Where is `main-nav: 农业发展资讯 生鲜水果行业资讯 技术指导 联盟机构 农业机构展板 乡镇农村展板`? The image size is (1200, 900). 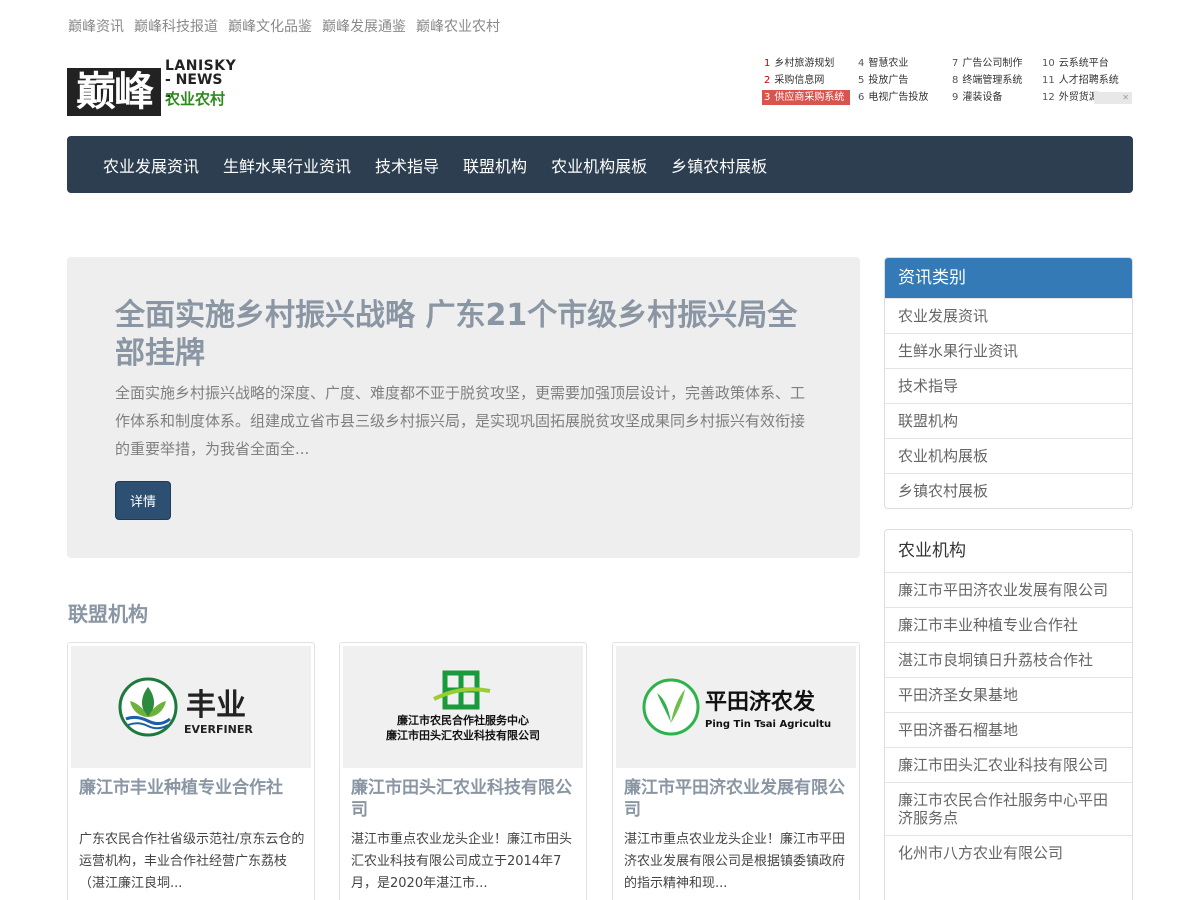
main-nav: 农业发展资讯 生鲜水果行业资讯 技术指导 联盟机构 农业机构展板 乡镇农村展板 is located at coordinates (600, 164).